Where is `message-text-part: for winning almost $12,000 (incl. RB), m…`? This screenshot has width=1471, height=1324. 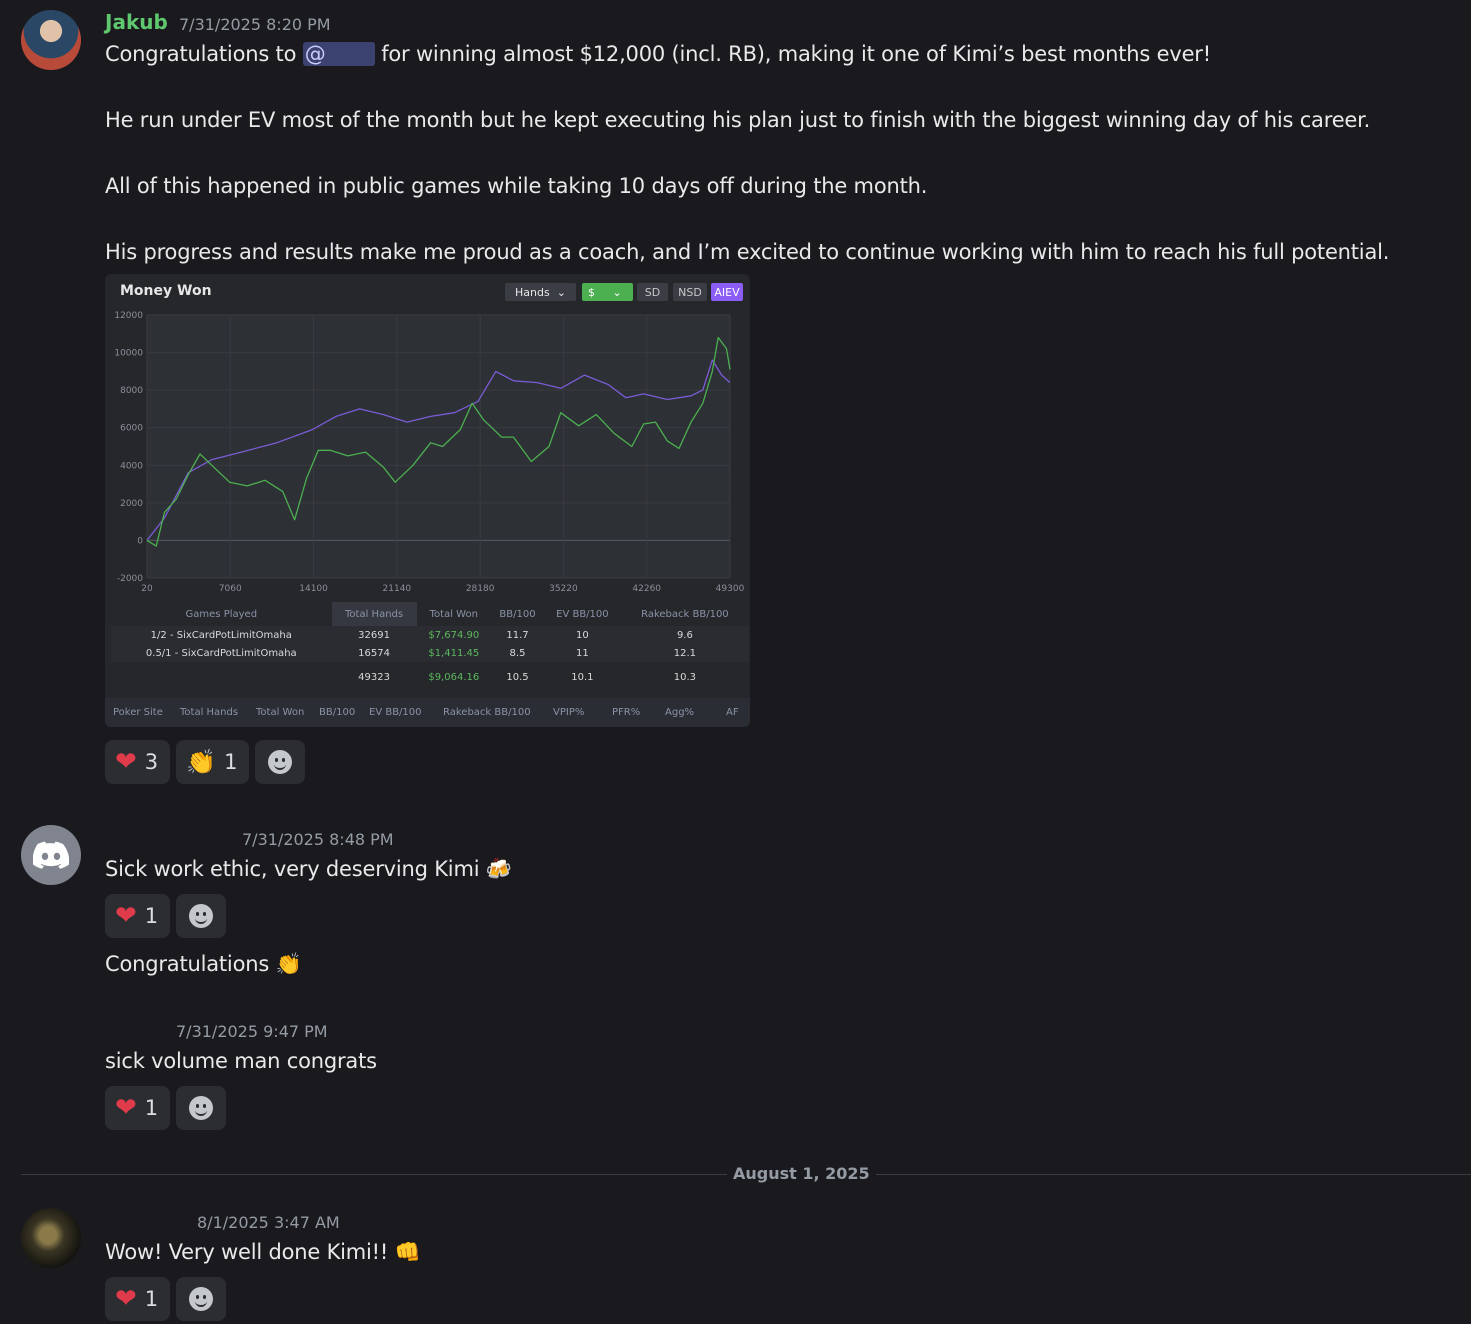
message-text-part: for winning almost $12,000 (incl. RB), m… is located at coordinates (796, 54).